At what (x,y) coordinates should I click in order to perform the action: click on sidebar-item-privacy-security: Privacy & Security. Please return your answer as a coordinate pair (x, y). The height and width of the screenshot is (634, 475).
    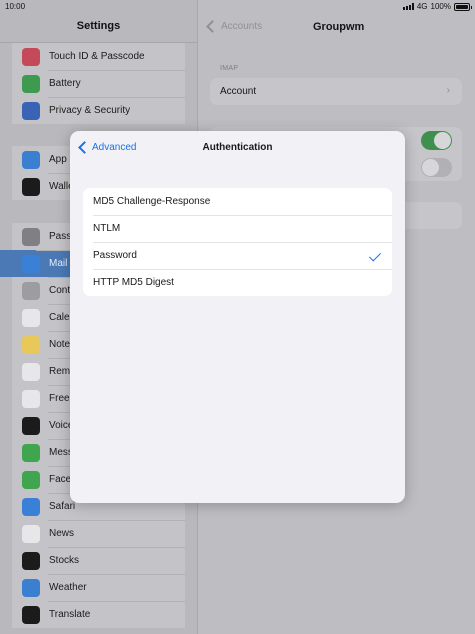
    Looking at the image, I should click on (98, 110).